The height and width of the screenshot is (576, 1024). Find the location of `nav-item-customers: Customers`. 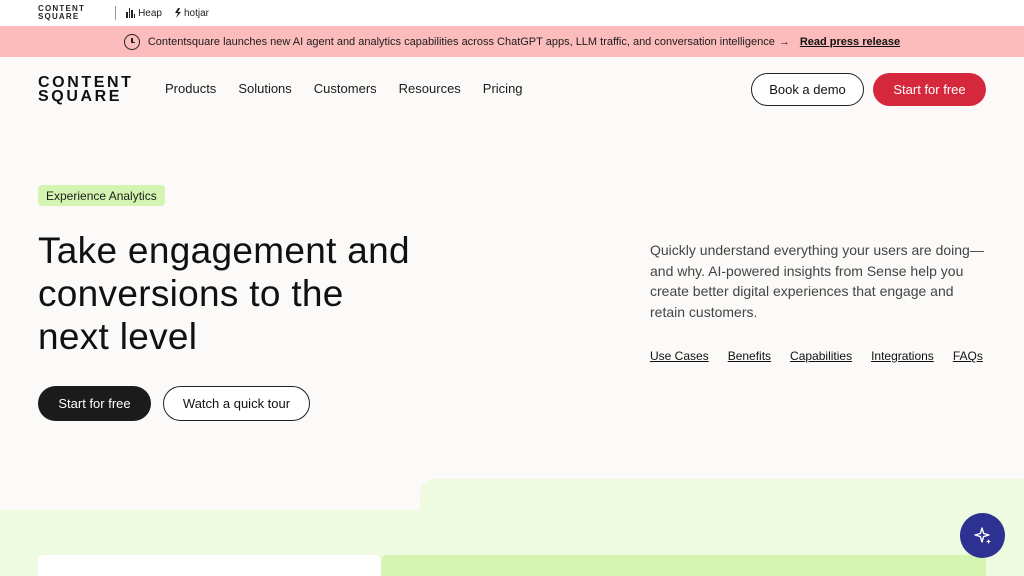

nav-item-customers: Customers is located at coordinates (345, 88).